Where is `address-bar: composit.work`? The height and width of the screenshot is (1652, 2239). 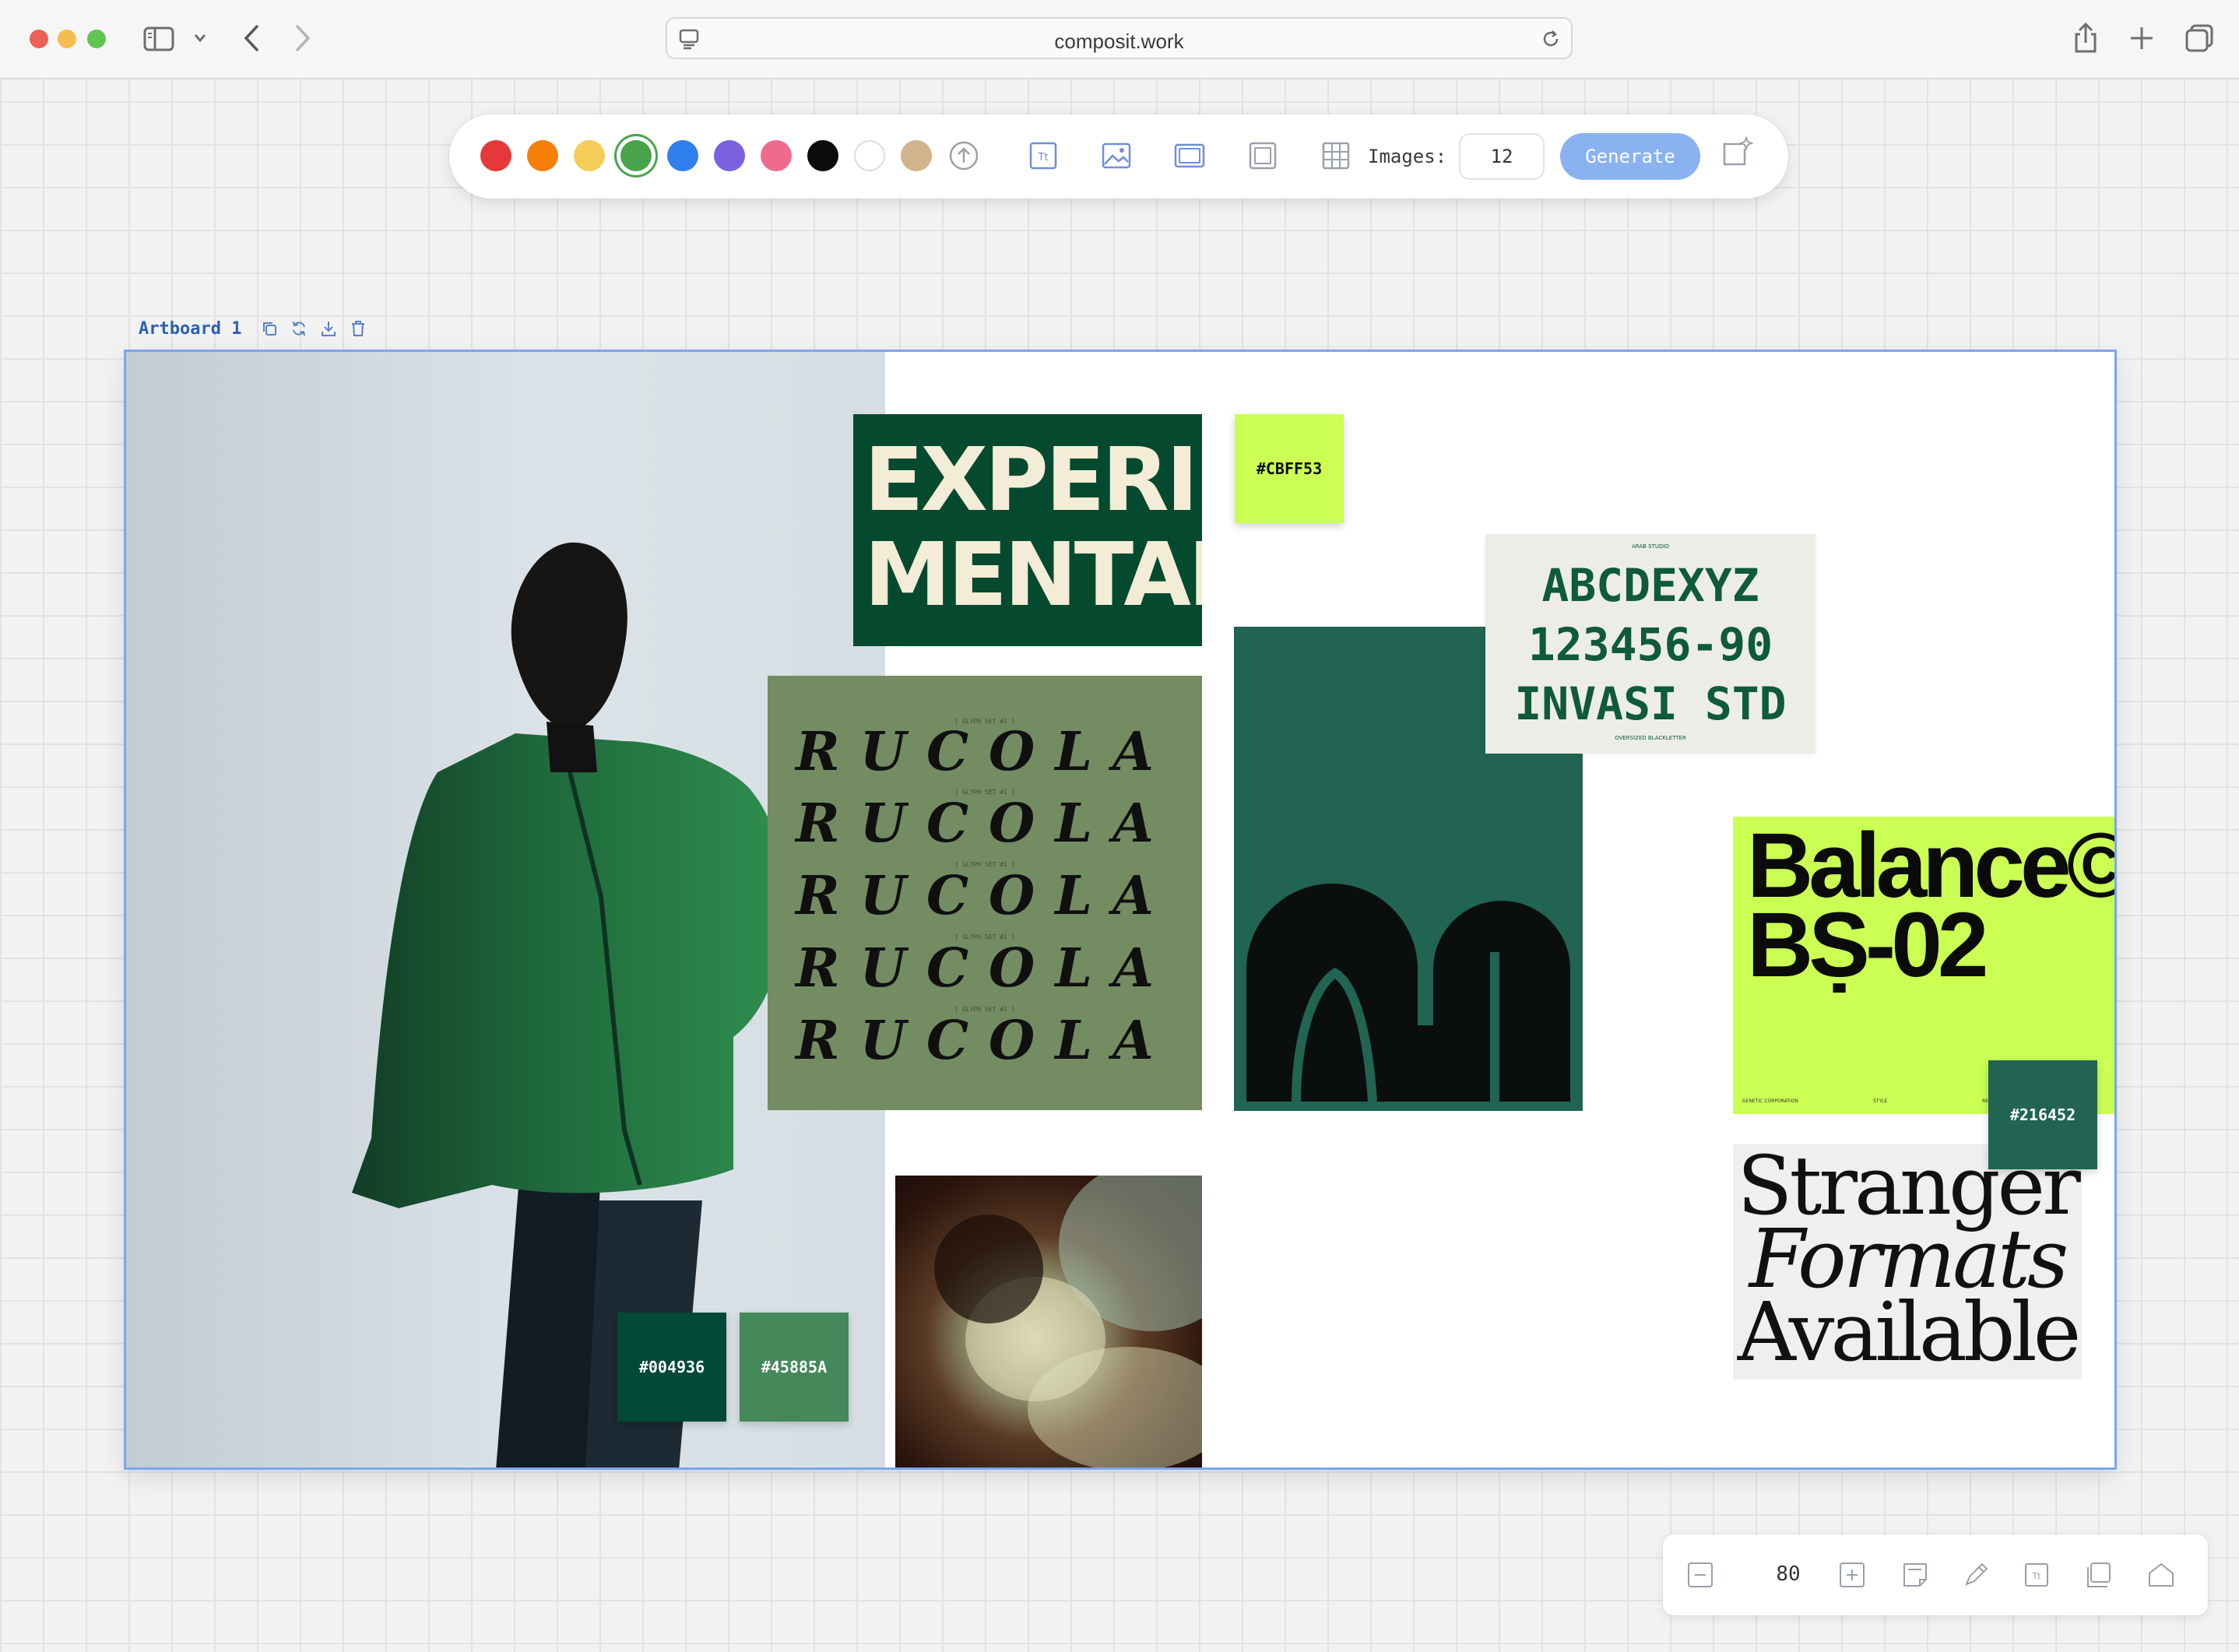 address-bar: composit.work is located at coordinates (1119, 38).